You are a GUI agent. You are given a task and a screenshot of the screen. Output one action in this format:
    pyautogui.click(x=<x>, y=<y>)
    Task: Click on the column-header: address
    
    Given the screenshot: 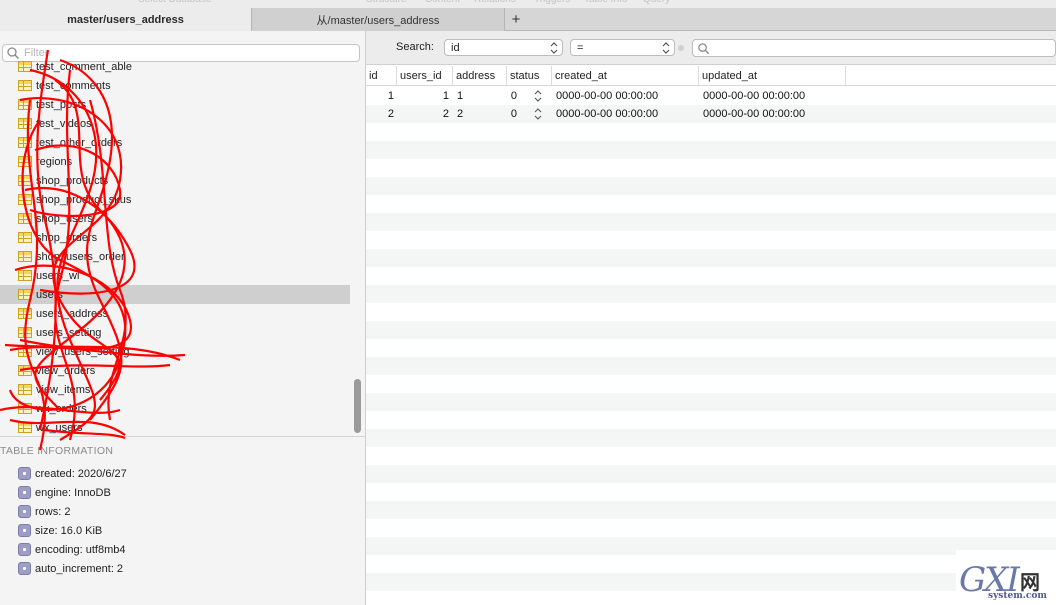 What is the action you would take?
    pyautogui.click(x=480, y=76)
    